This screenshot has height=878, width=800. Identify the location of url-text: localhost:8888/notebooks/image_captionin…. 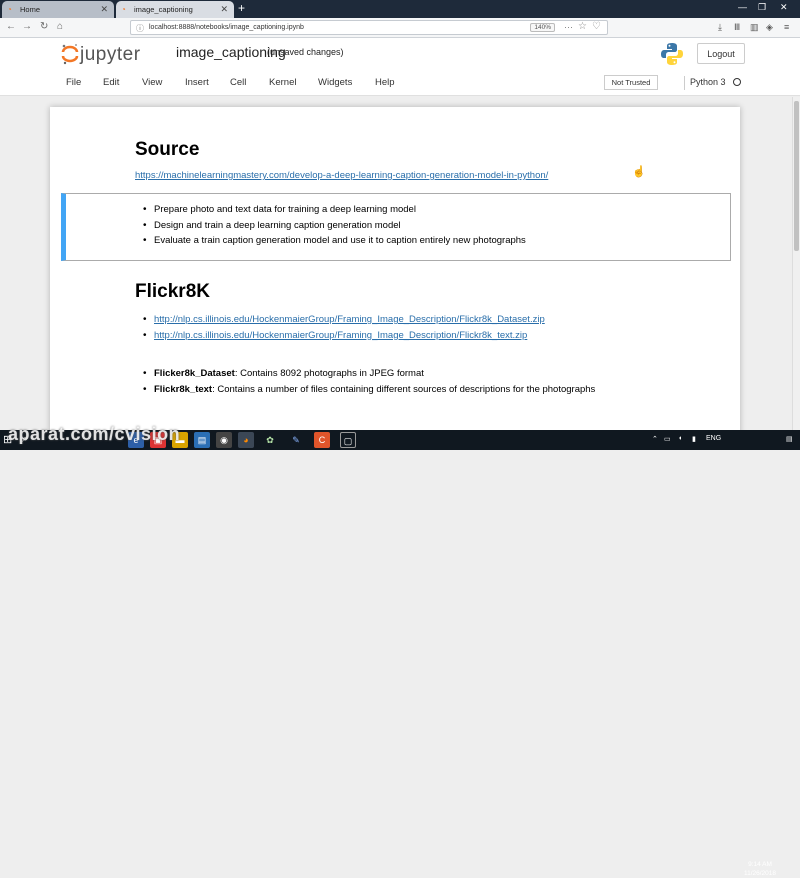
(226, 27).